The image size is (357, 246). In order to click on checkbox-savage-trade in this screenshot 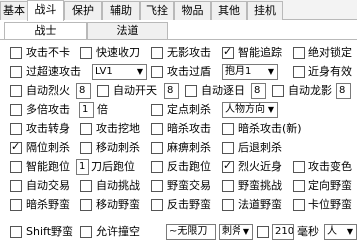, I will do `click(157, 186)`.